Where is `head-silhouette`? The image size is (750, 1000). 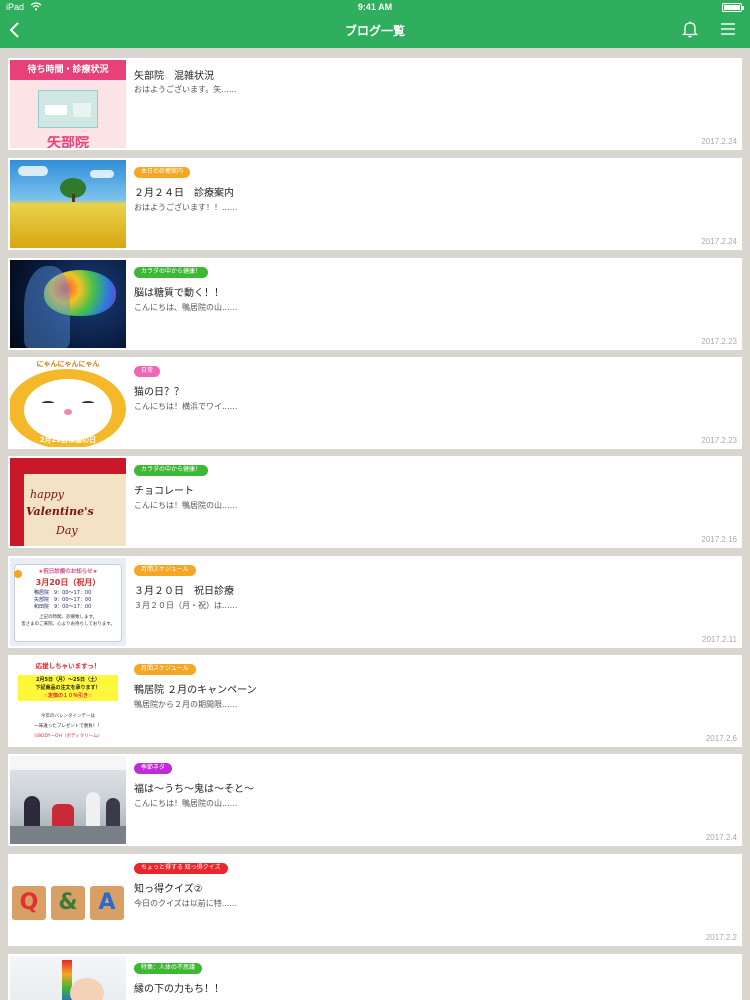 head-silhouette is located at coordinates (47, 307).